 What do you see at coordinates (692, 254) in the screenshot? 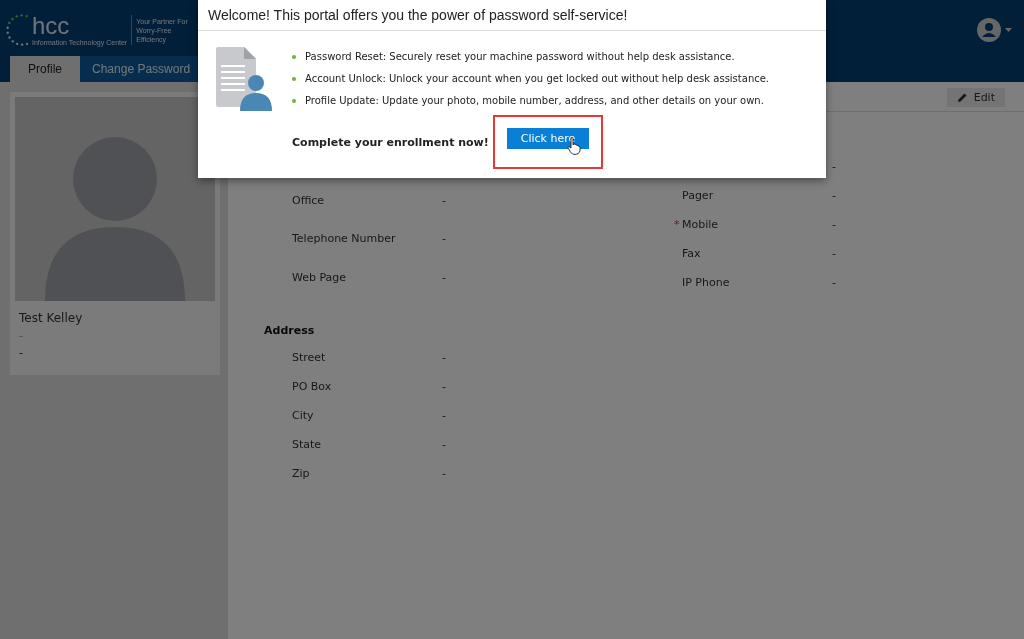
I see `field-label: Fax` at bounding box center [692, 254].